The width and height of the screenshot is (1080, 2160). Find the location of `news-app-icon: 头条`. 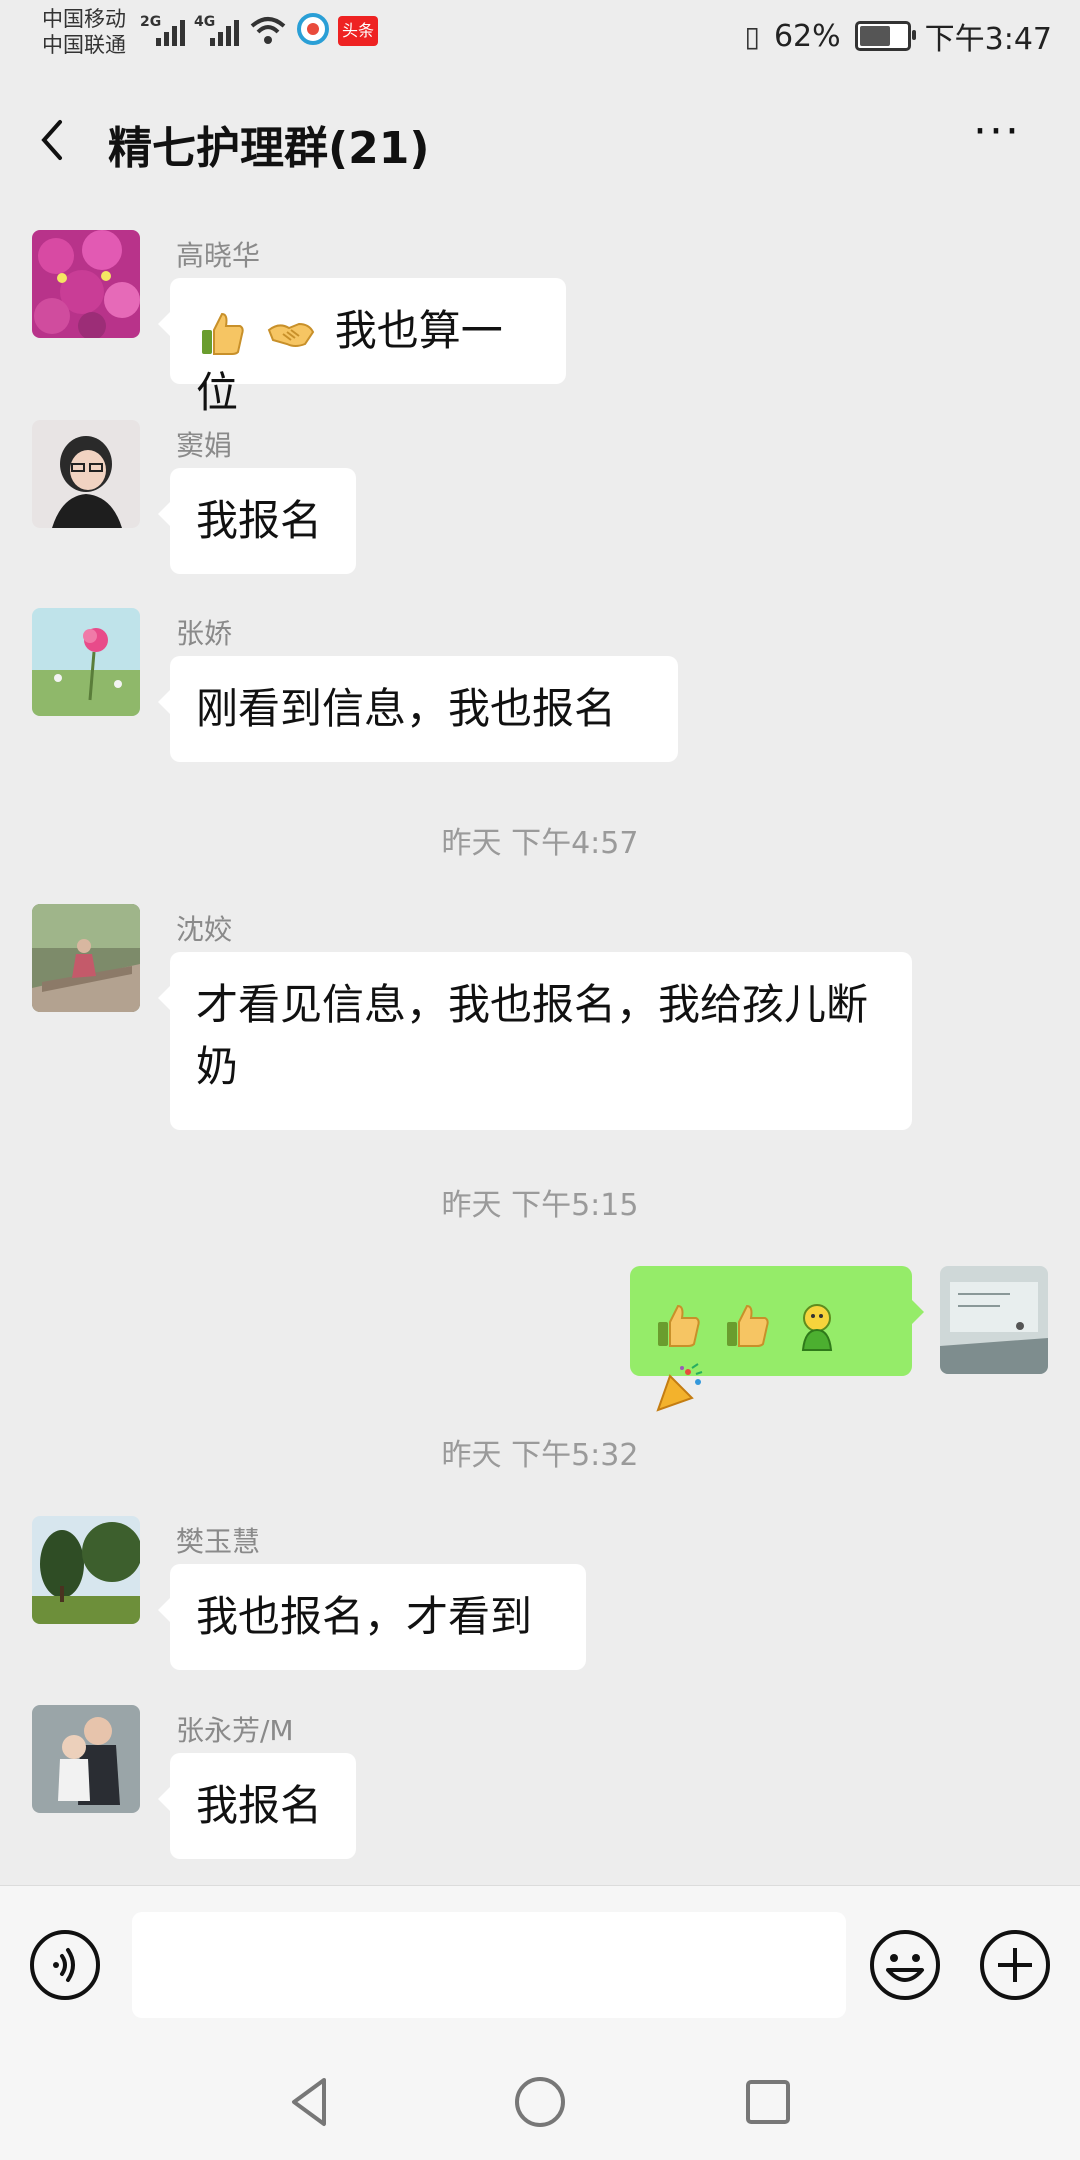

news-app-icon: 头条 is located at coordinates (358, 31).